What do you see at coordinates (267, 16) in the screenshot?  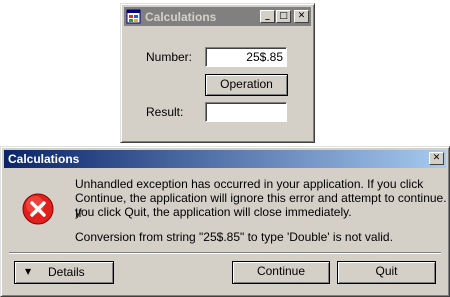 I see `minimize-button: _` at bounding box center [267, 16].